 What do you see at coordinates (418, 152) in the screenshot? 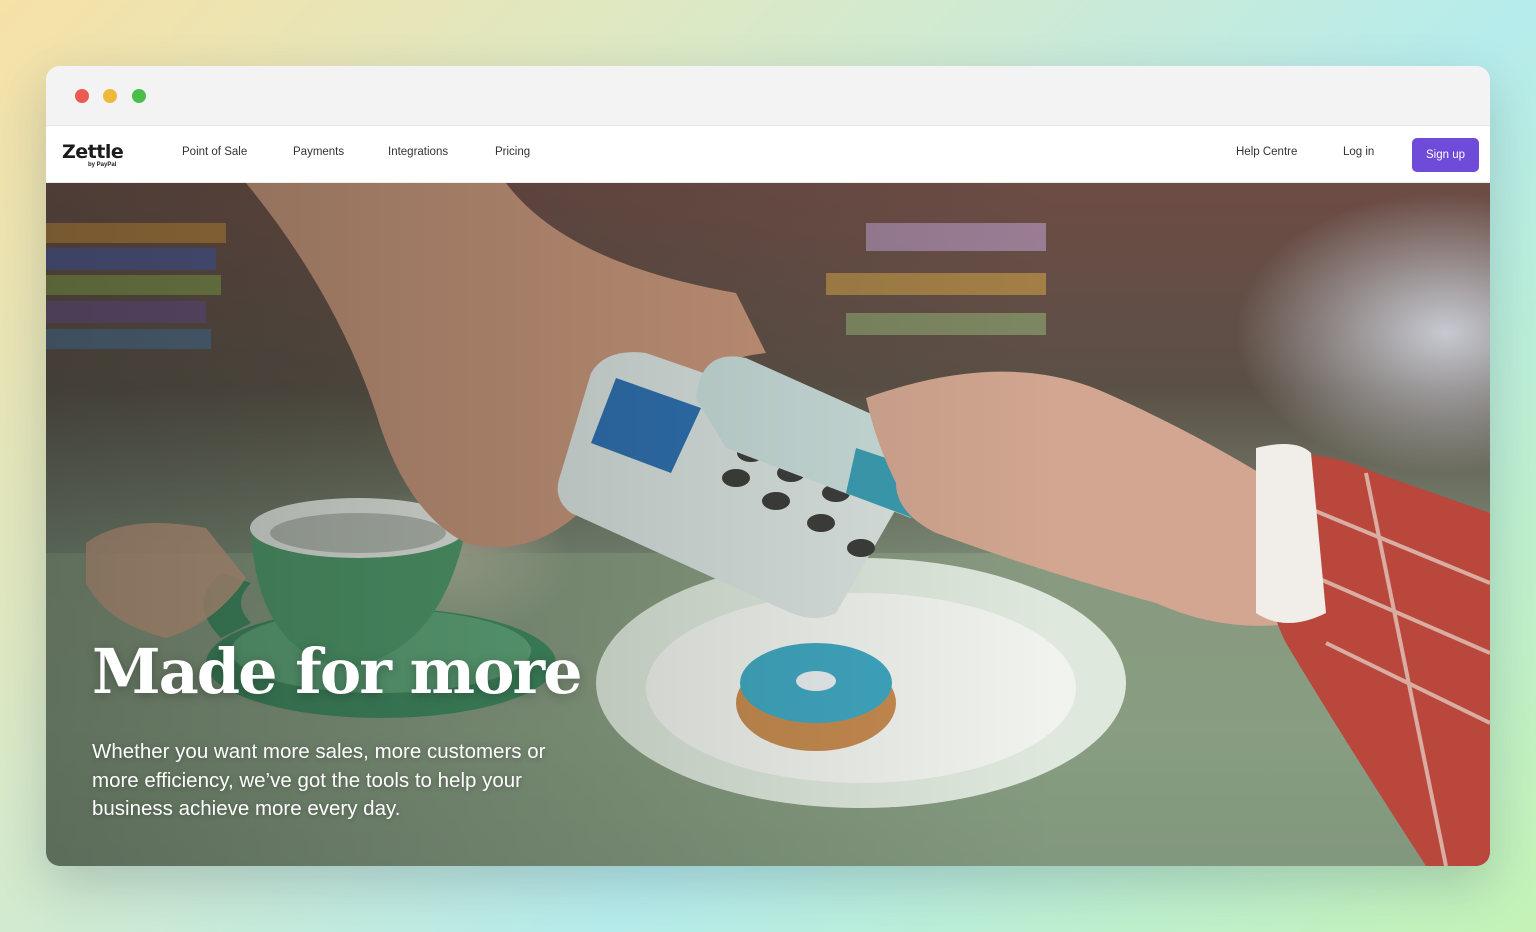
I see `nav-link-integrations: Integrations` at bounding box center [418, 152].